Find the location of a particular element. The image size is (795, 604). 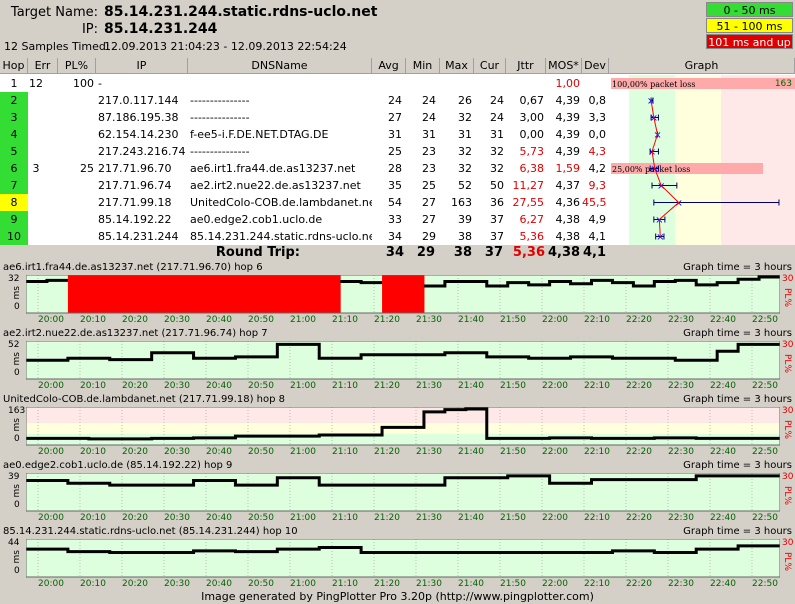

column-header: Cur is located at coordinates (490, 66).